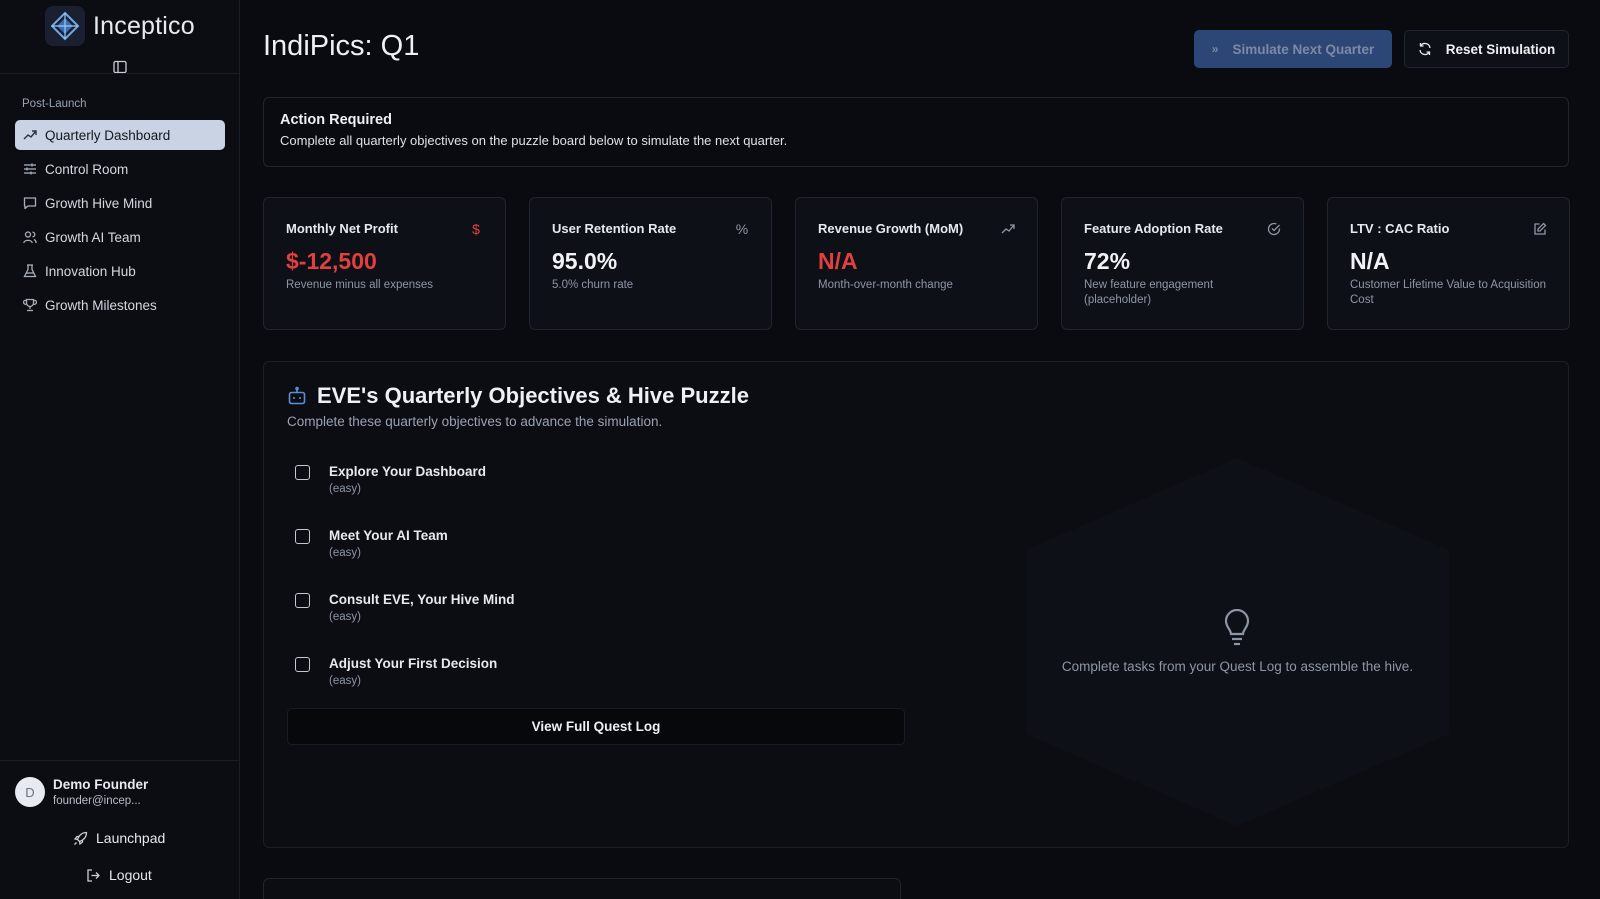  Describe the element at coordinates (30, 203) in the screenshot. I see `message-square-icon` at that location.